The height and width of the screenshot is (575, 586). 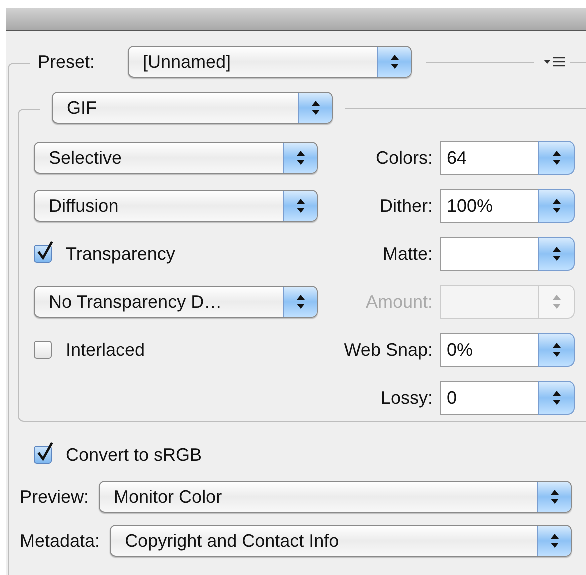 I want to click on input-field: 0, so click(x=489, y=398).